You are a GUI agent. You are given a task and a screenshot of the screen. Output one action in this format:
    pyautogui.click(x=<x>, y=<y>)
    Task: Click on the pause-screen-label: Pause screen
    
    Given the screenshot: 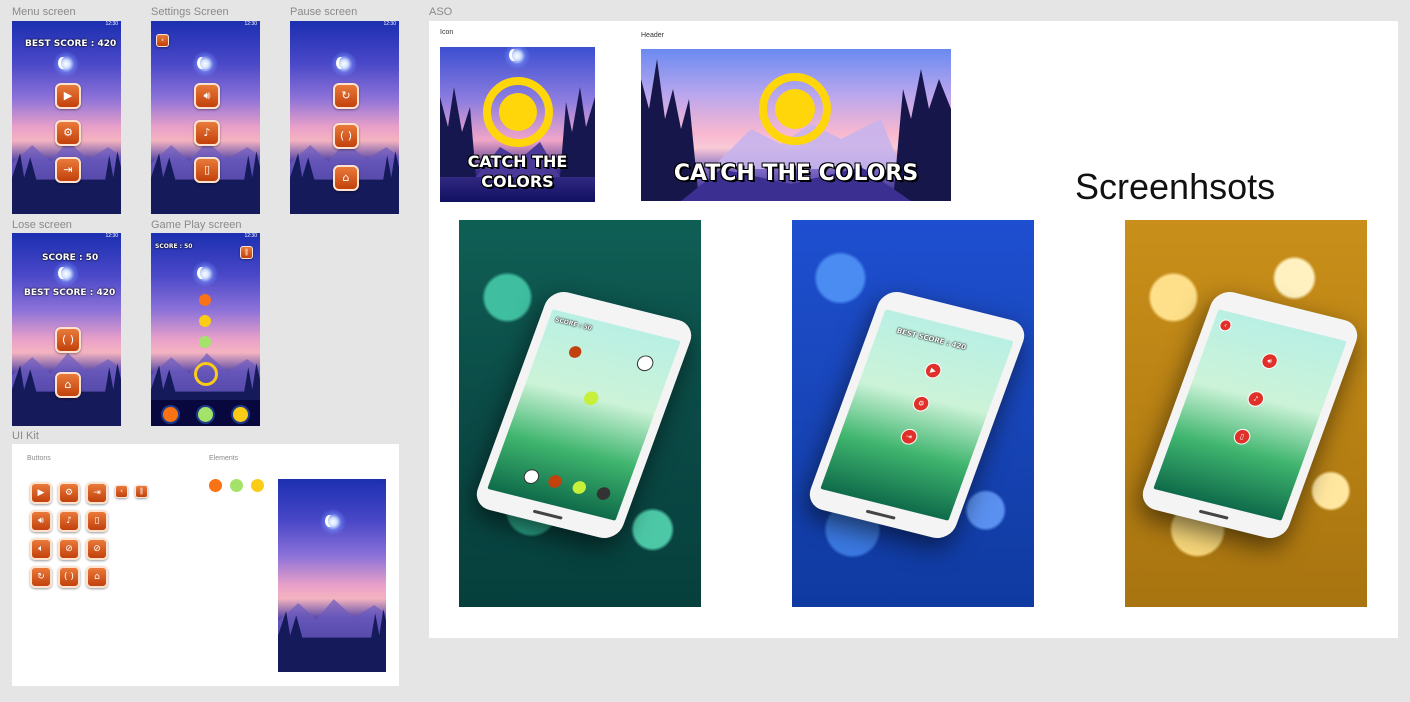 What is the action you would take?
    pyautogui.click(x=324, y=12)
    